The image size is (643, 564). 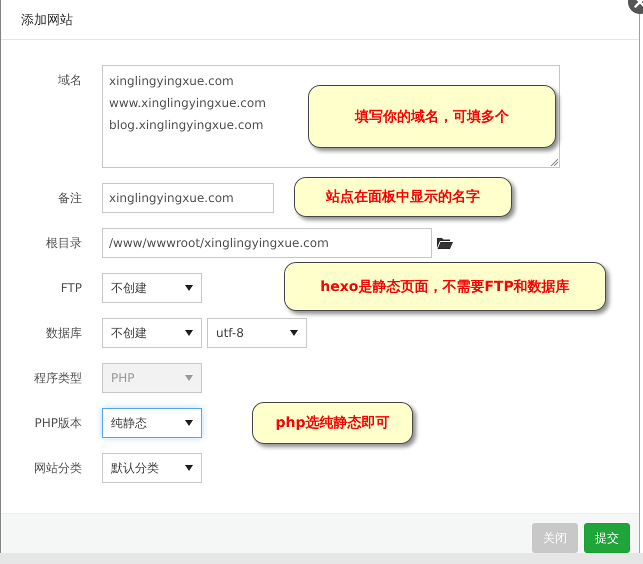 What do you see at coordinates (186, 125) in the screenshot?
I see `domain-line: blog.xinglingyingxue.com` at bounding box center [186, 125].